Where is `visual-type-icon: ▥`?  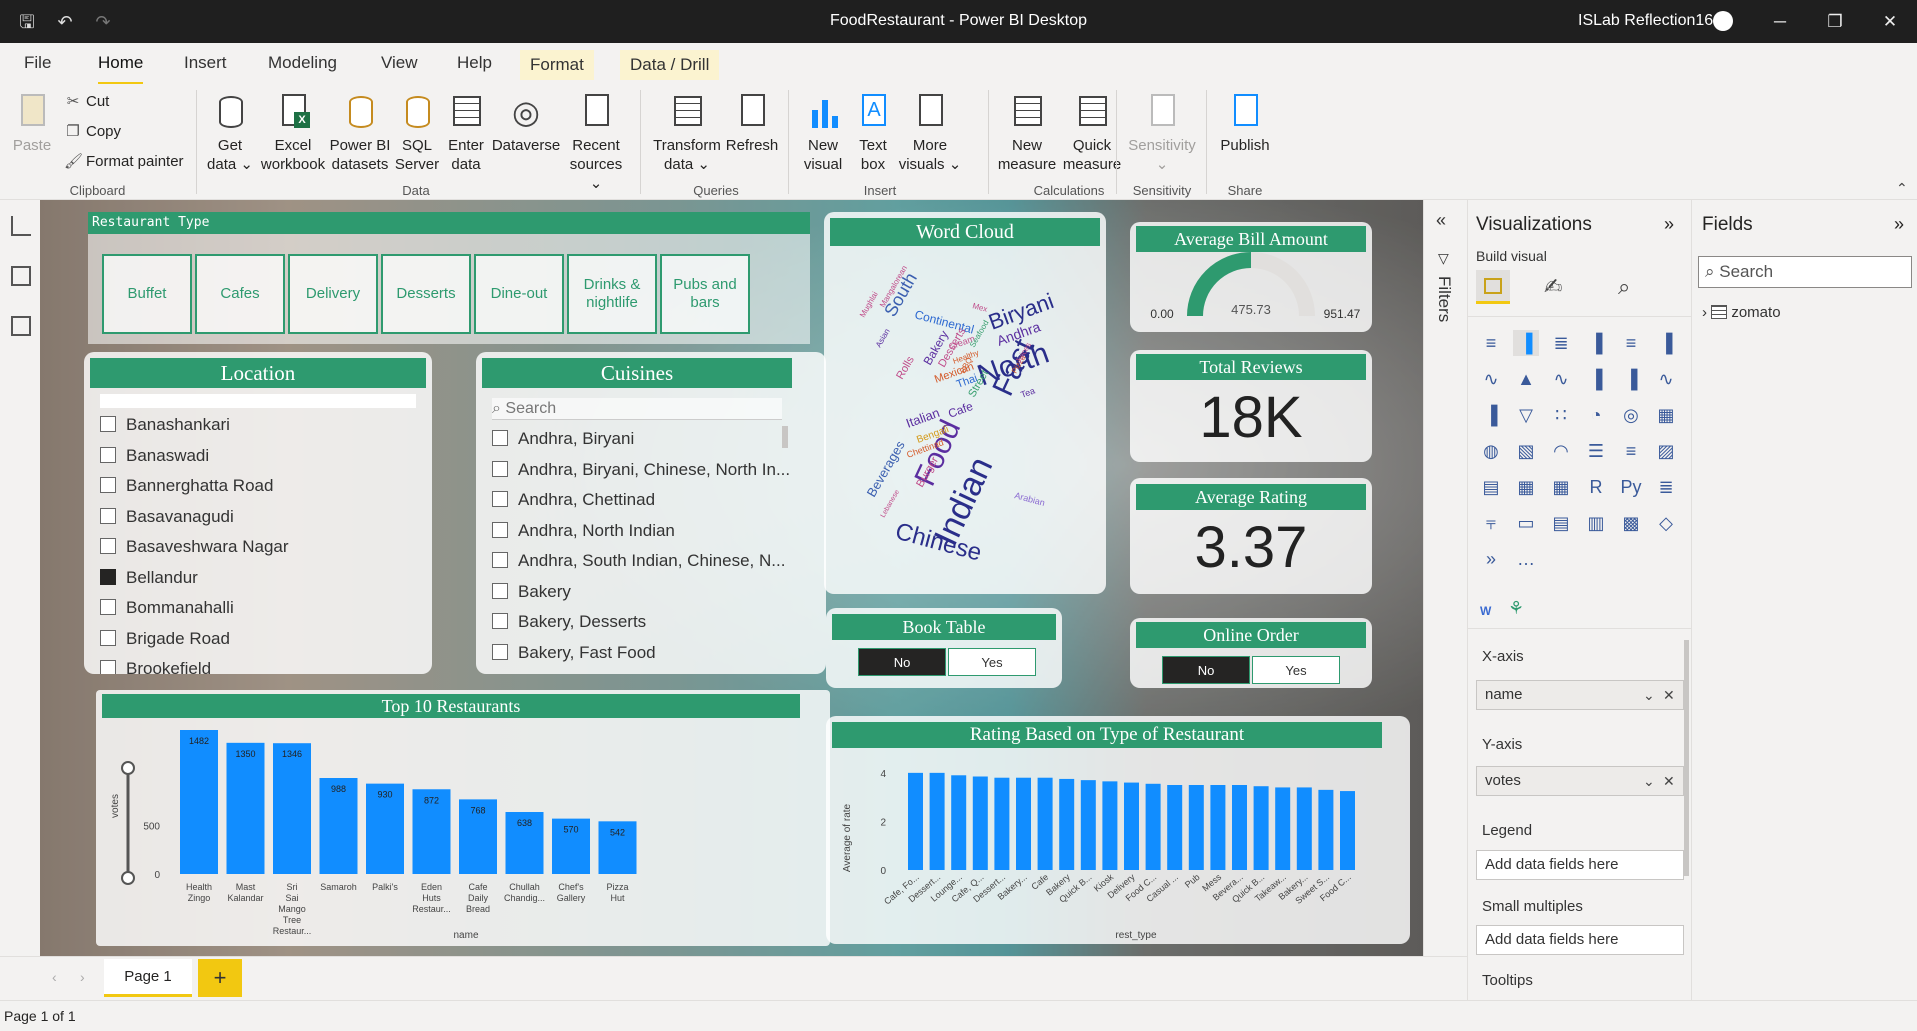
visual-type-icon: ▥ is located at coordinates (1596, 523).